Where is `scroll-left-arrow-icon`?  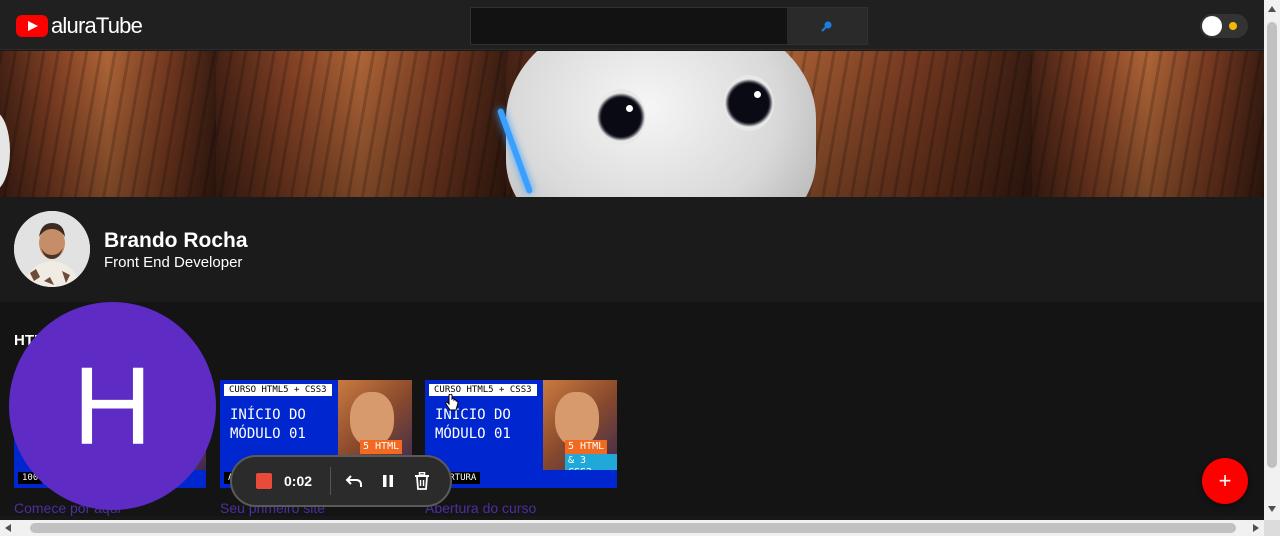
scroll-left-arrow-icon is located at coordinates (8, 528).